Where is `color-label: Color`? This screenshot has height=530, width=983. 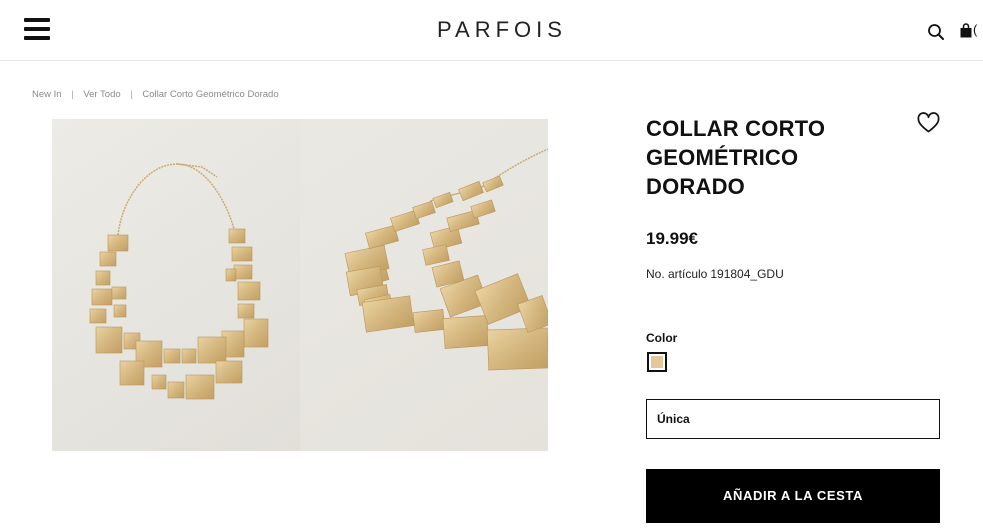
color-label: Color is located at coordinates (662, 338).